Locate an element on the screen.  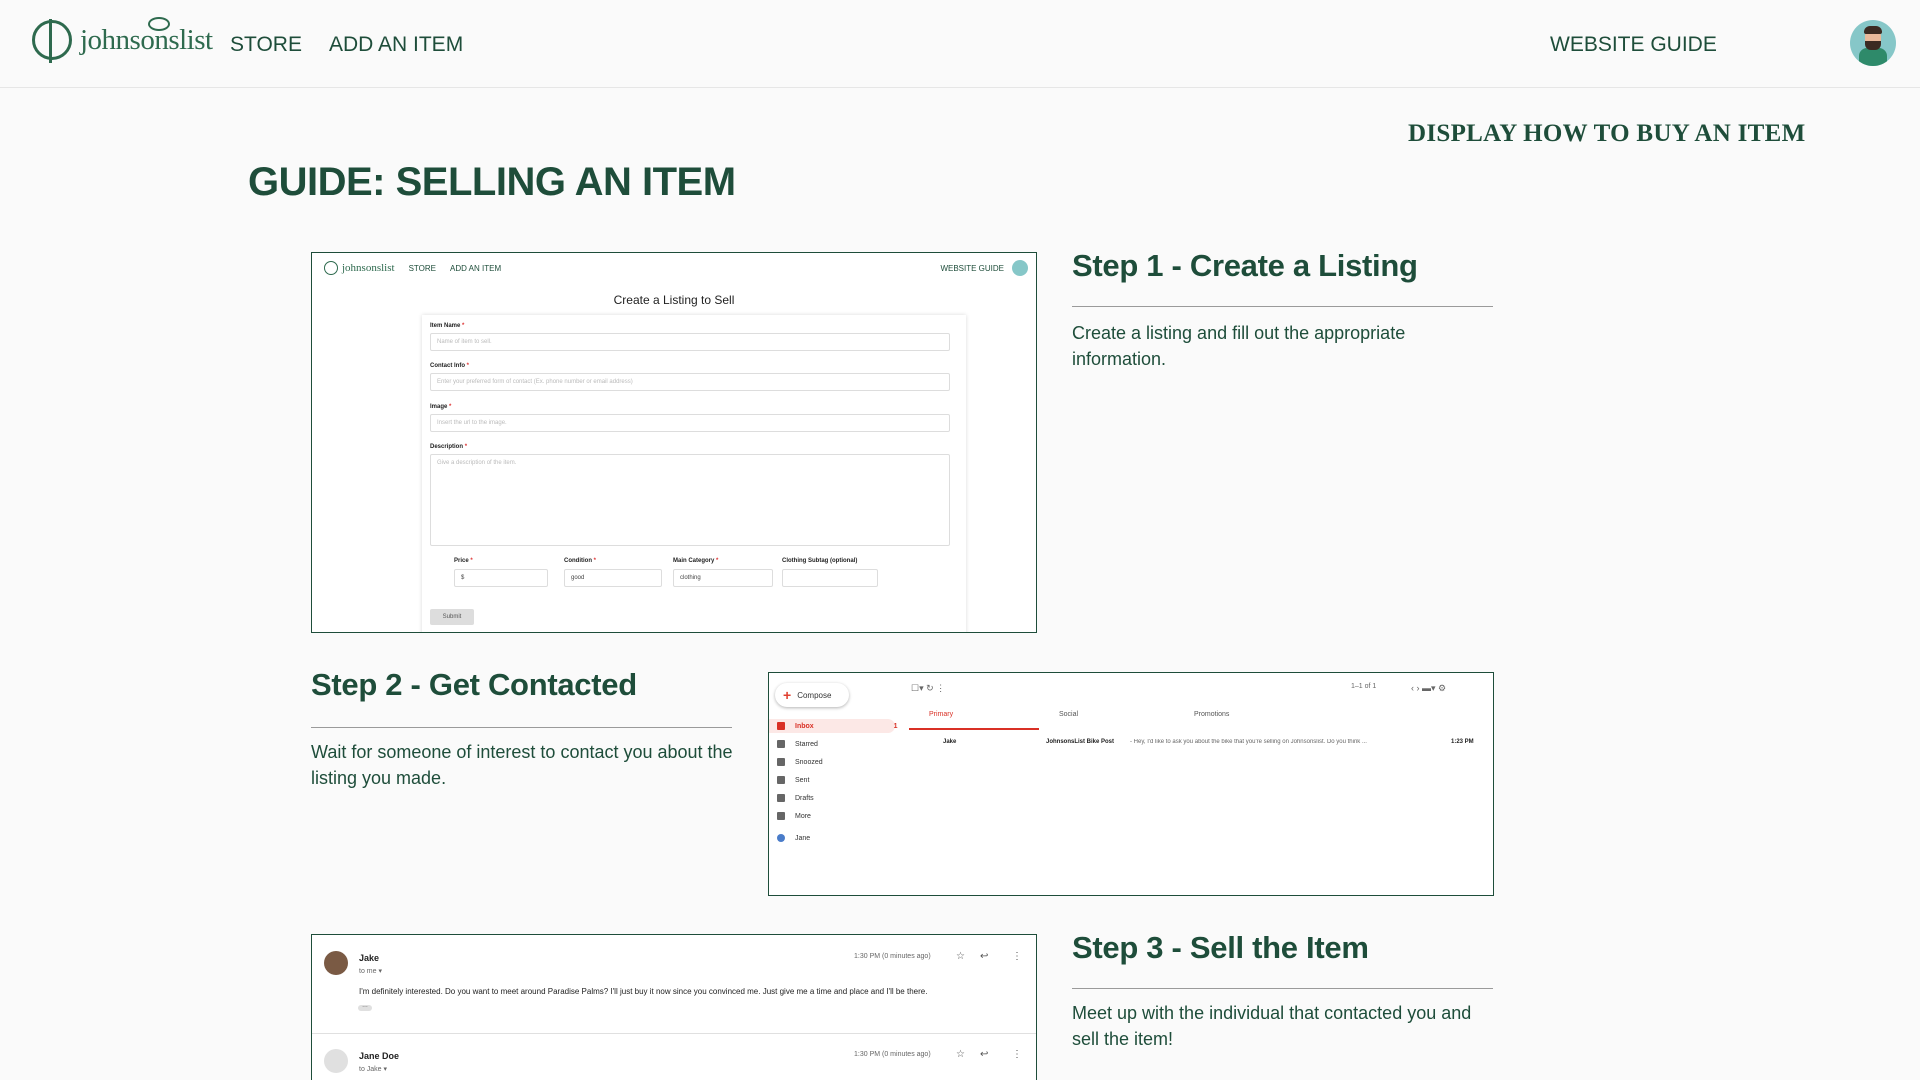
primary-tab-underline is located at coordinates (974, 729).